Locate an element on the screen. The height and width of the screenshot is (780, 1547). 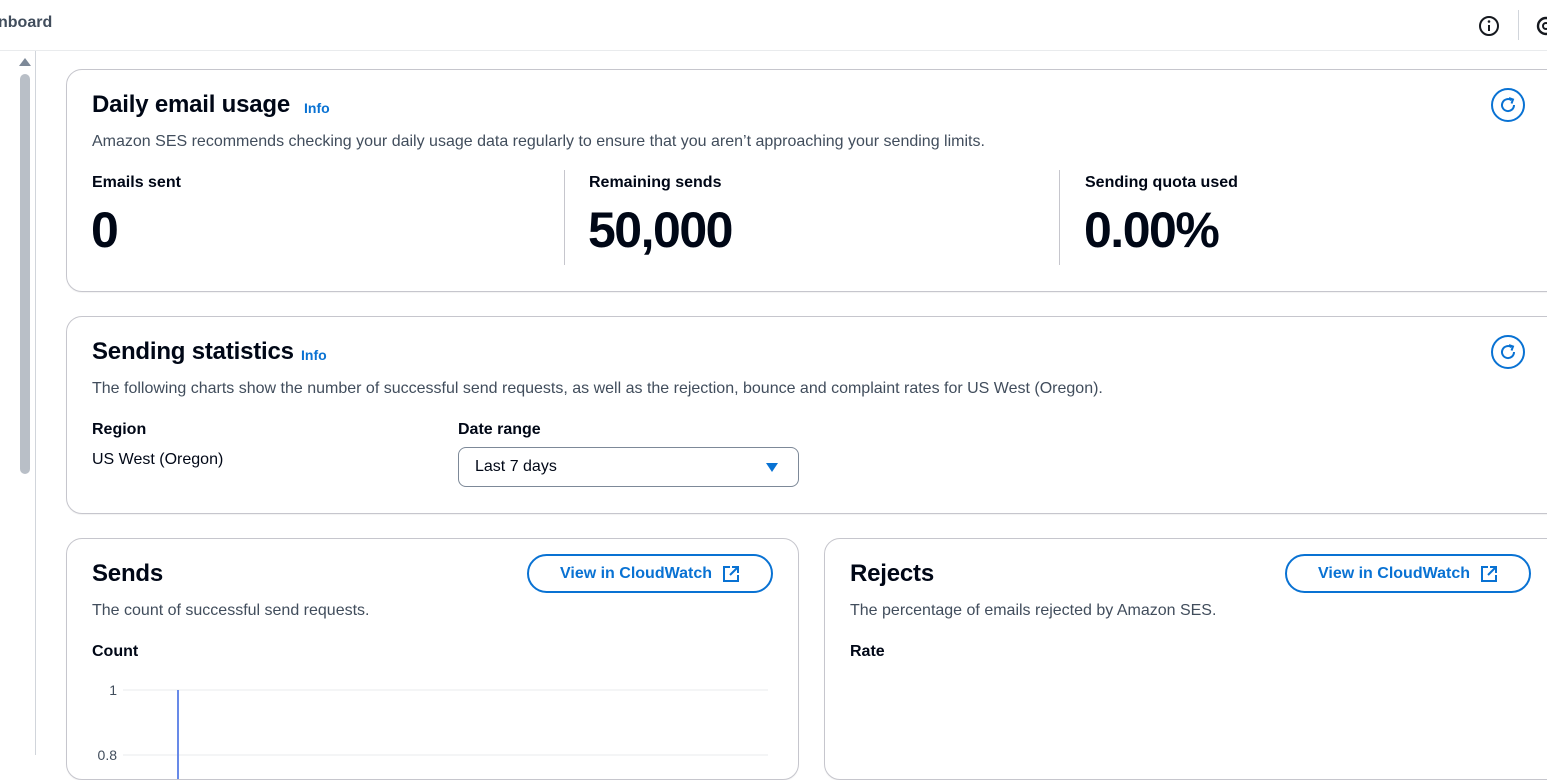
date-range-selected-value: Last 7 days is located at coordinates (516, 466).